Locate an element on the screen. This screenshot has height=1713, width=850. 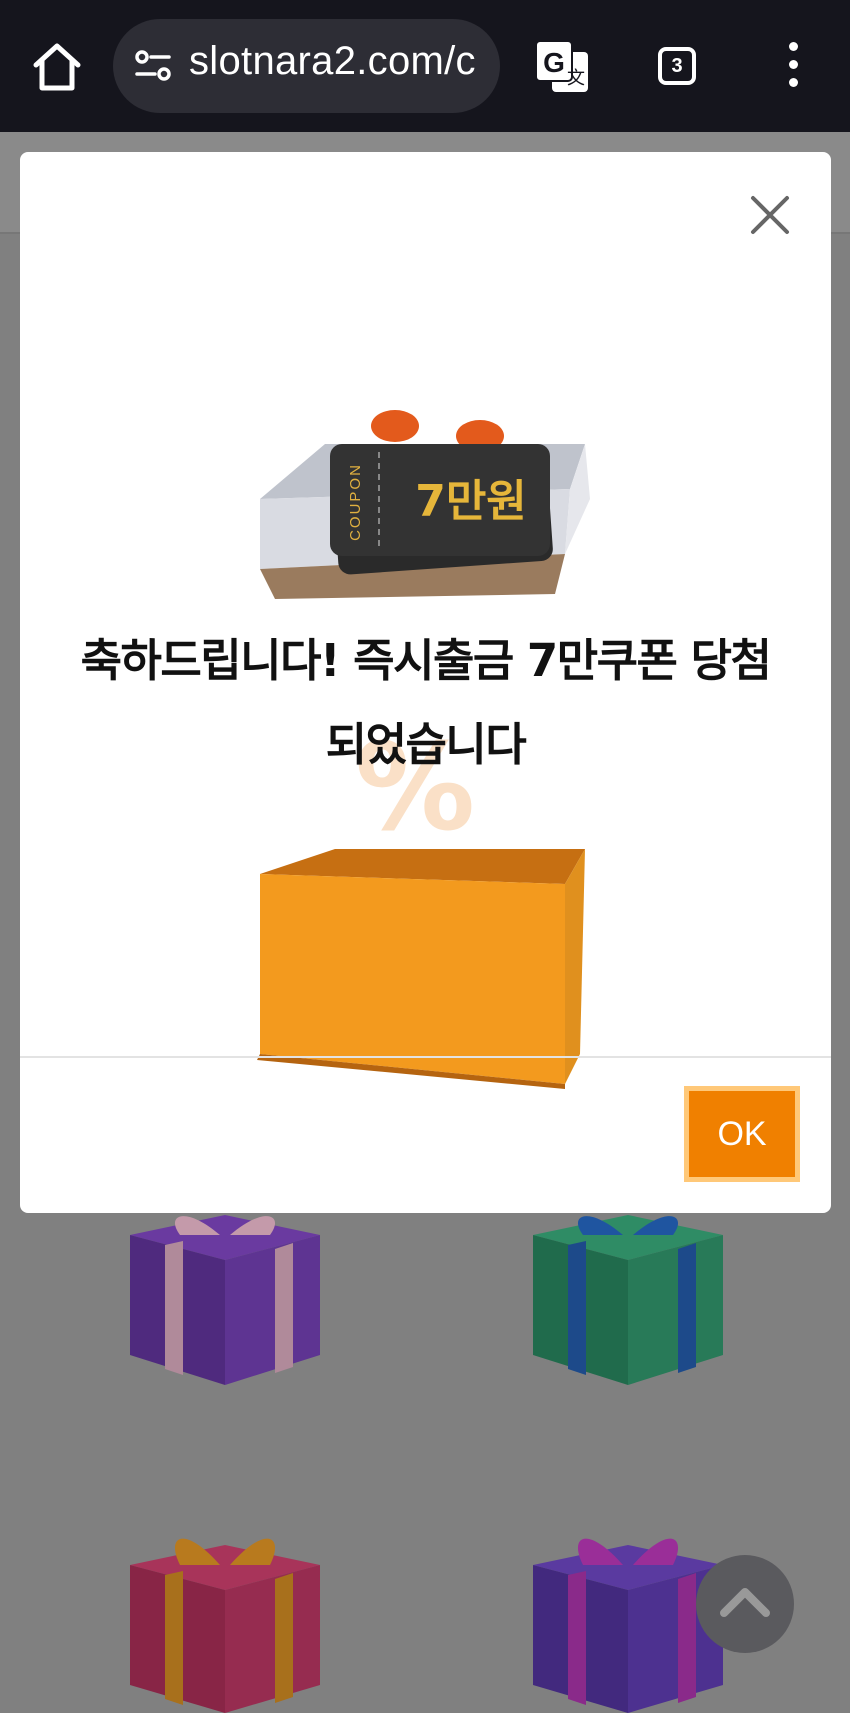
gift-box-green is located at coordinates (628, 1295).